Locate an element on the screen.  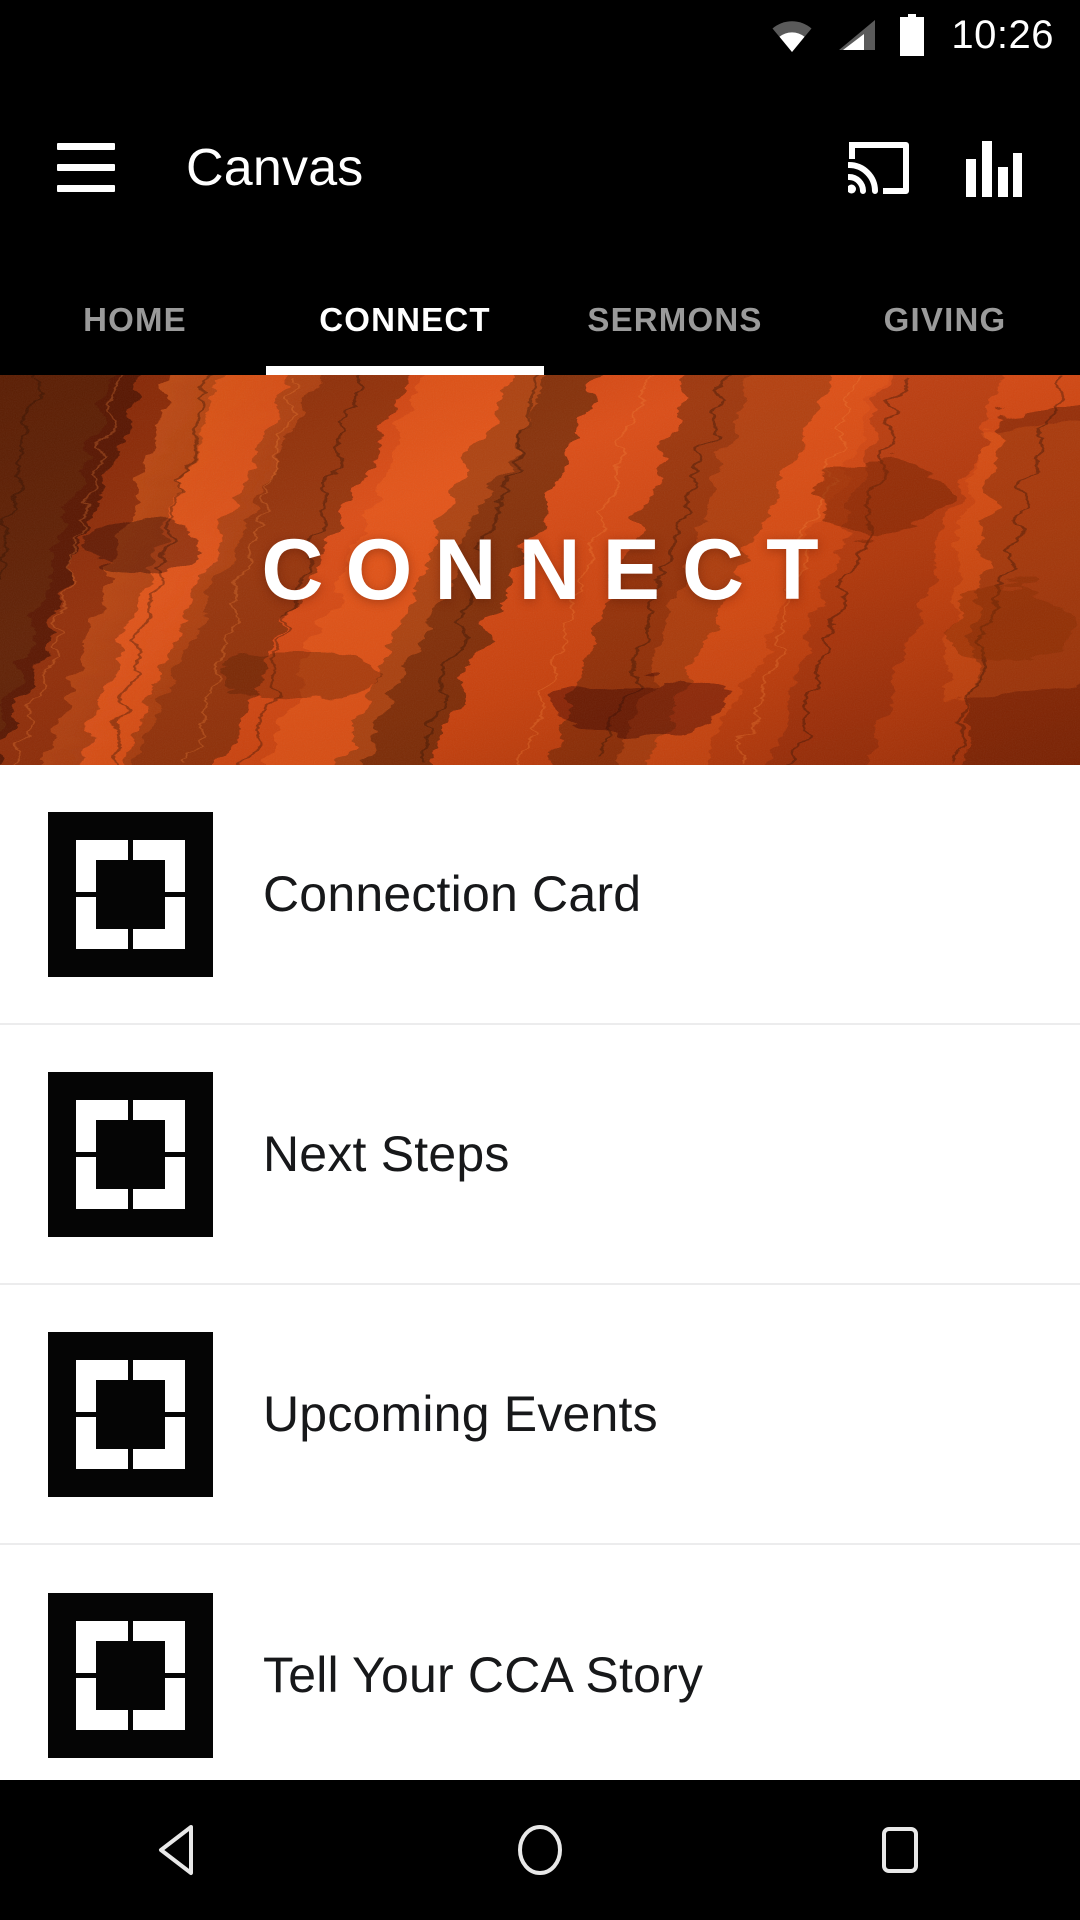
triangle-back-icon is located at coordinates (176, 1850).